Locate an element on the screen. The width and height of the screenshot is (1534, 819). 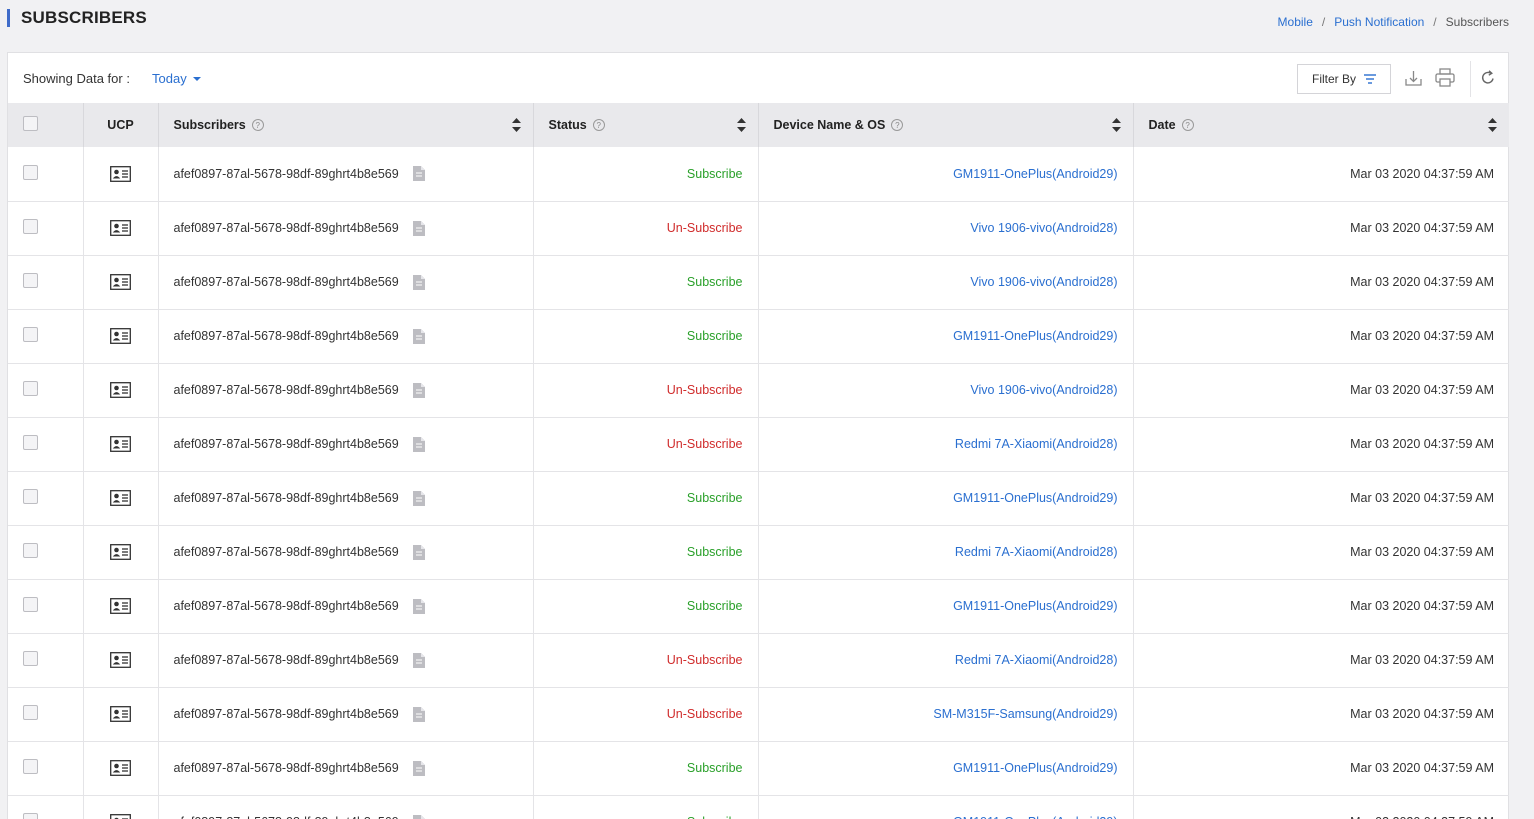
date-cell: Mar 03 2020 04:37:59 AM is located at coordinates (1321, 660).